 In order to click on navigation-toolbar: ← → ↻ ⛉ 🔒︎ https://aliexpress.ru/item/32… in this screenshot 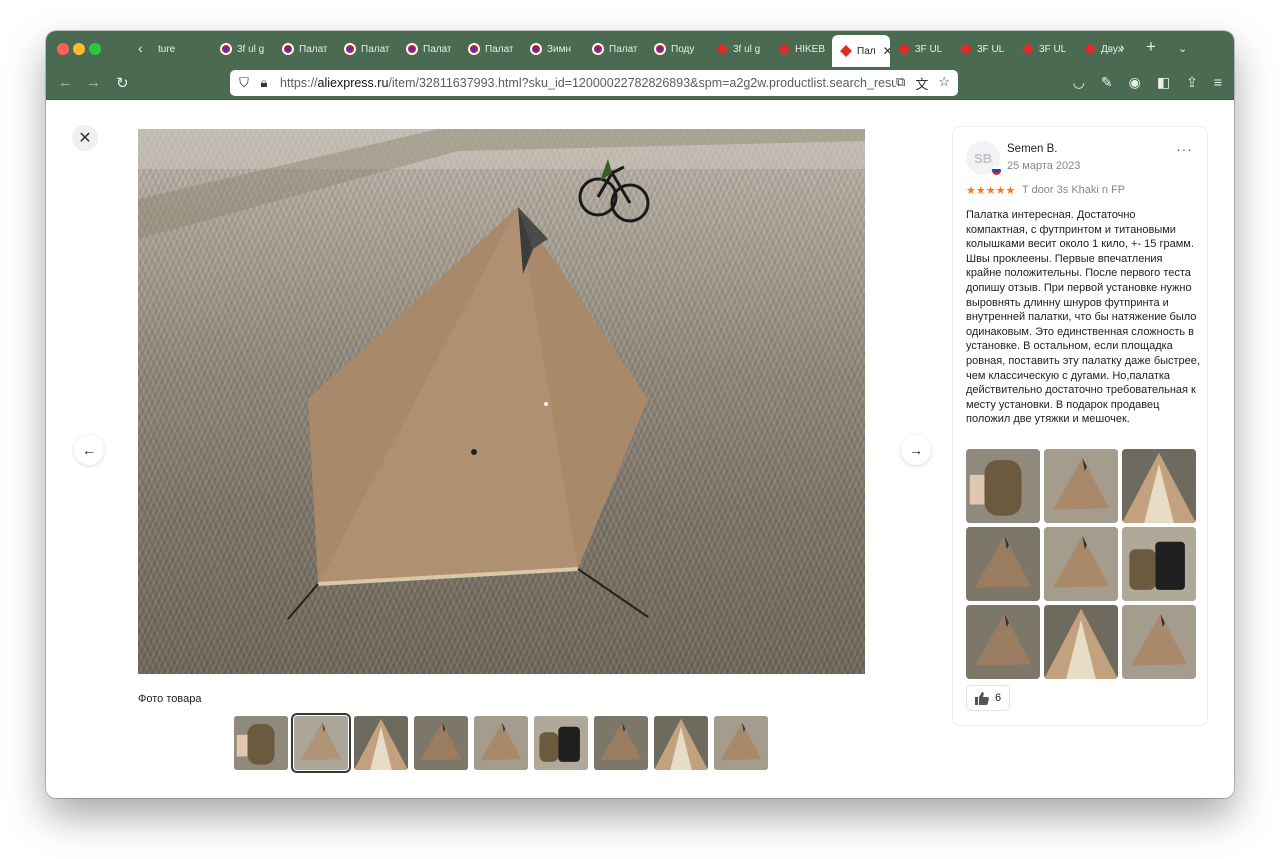, I will do `click(640, 83)`.